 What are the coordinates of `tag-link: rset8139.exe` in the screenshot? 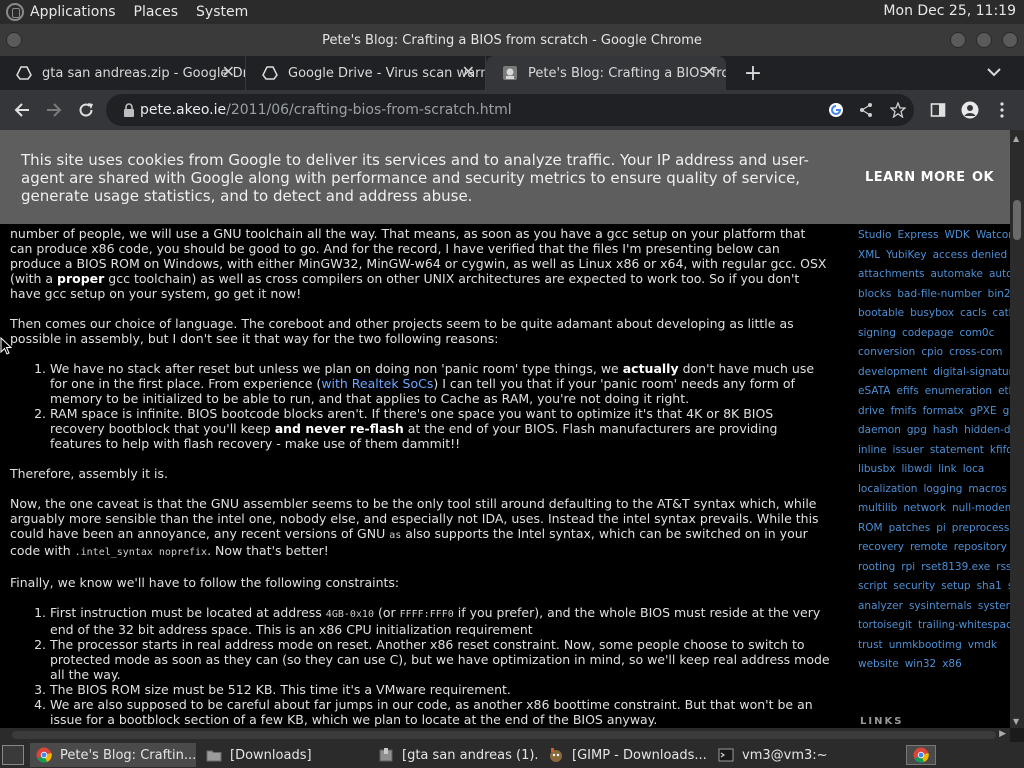 It's located at (955, 567).